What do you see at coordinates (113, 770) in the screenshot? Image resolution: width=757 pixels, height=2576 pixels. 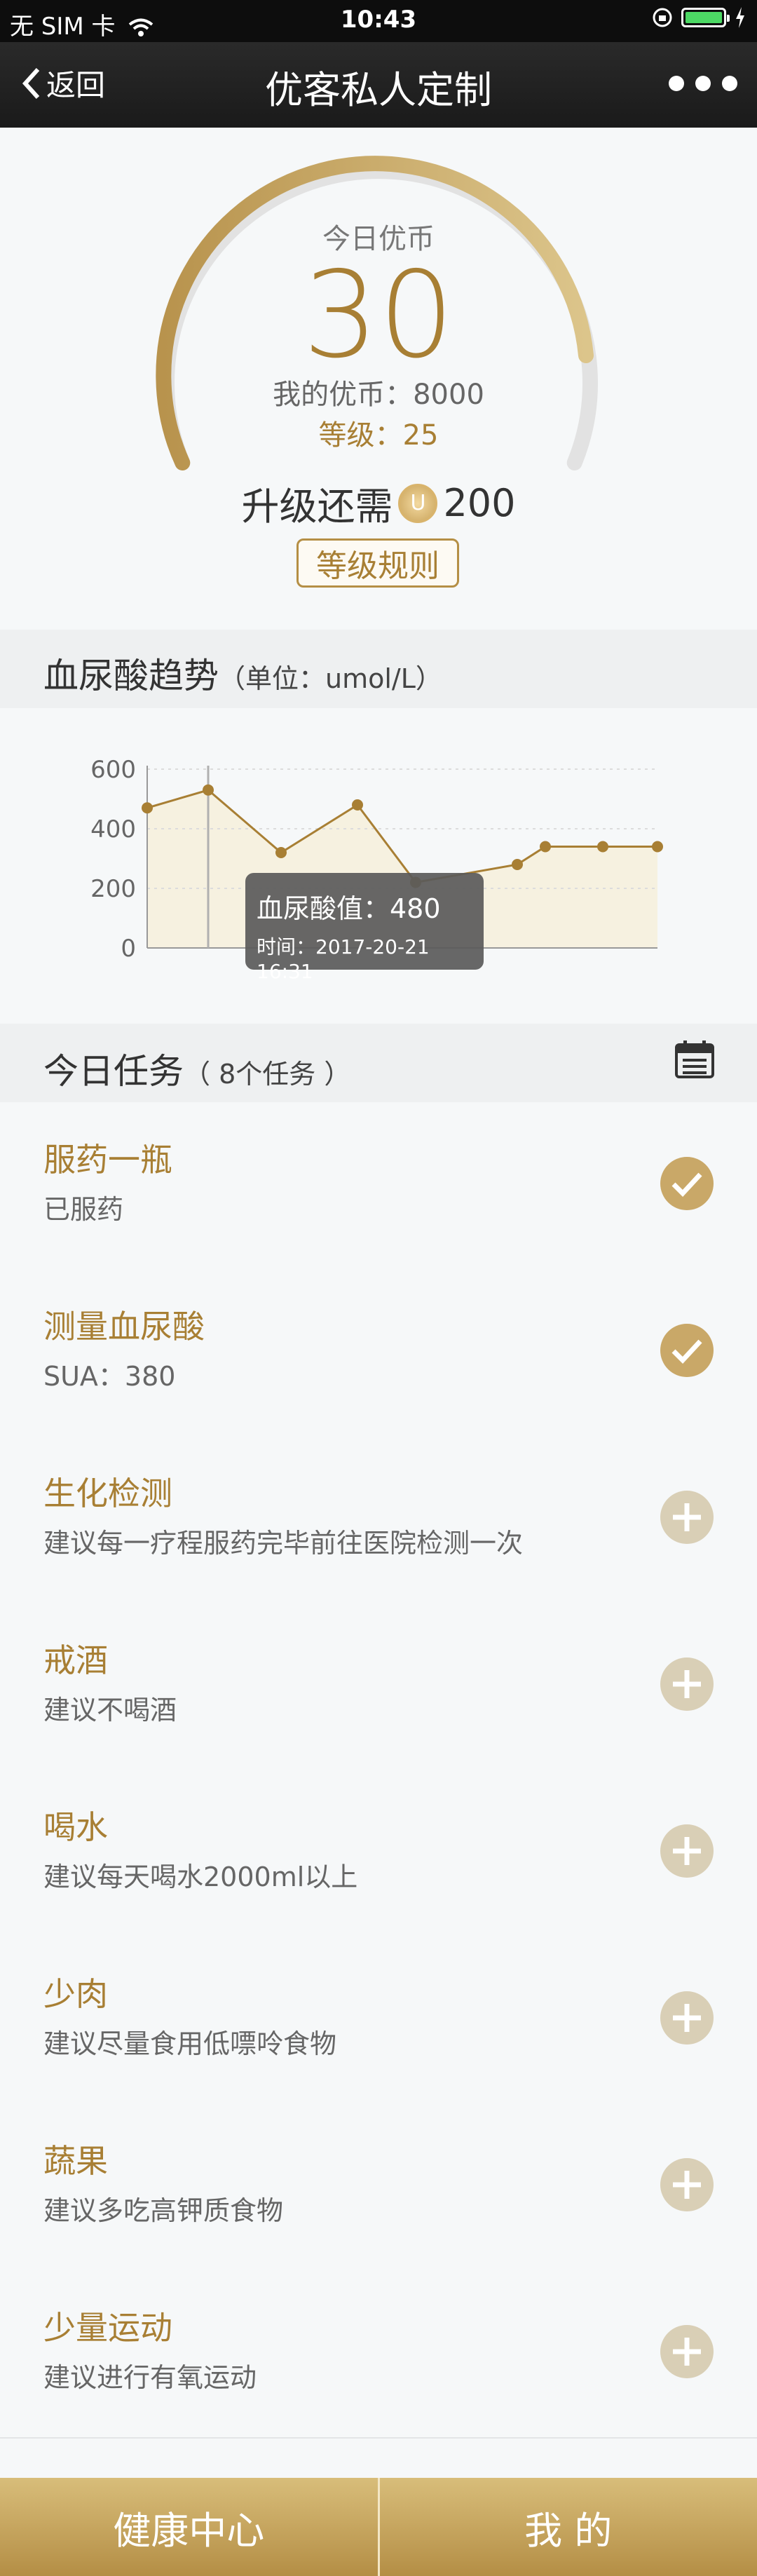 I see `y-tick-label: 600` at bounding box center [113, 770].